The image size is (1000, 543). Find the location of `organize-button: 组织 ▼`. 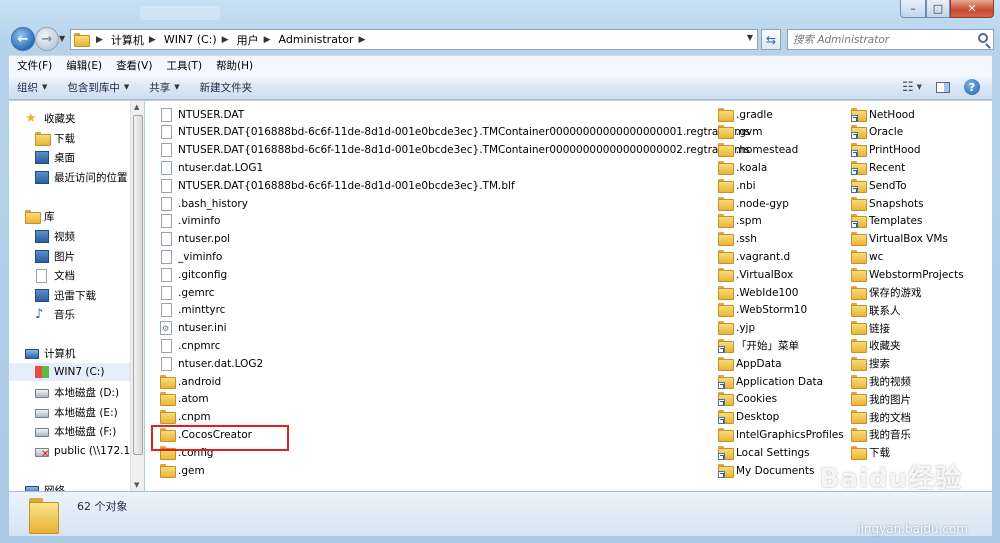

organize-button: 组织 ▼ is located at coordinates (32, 87).